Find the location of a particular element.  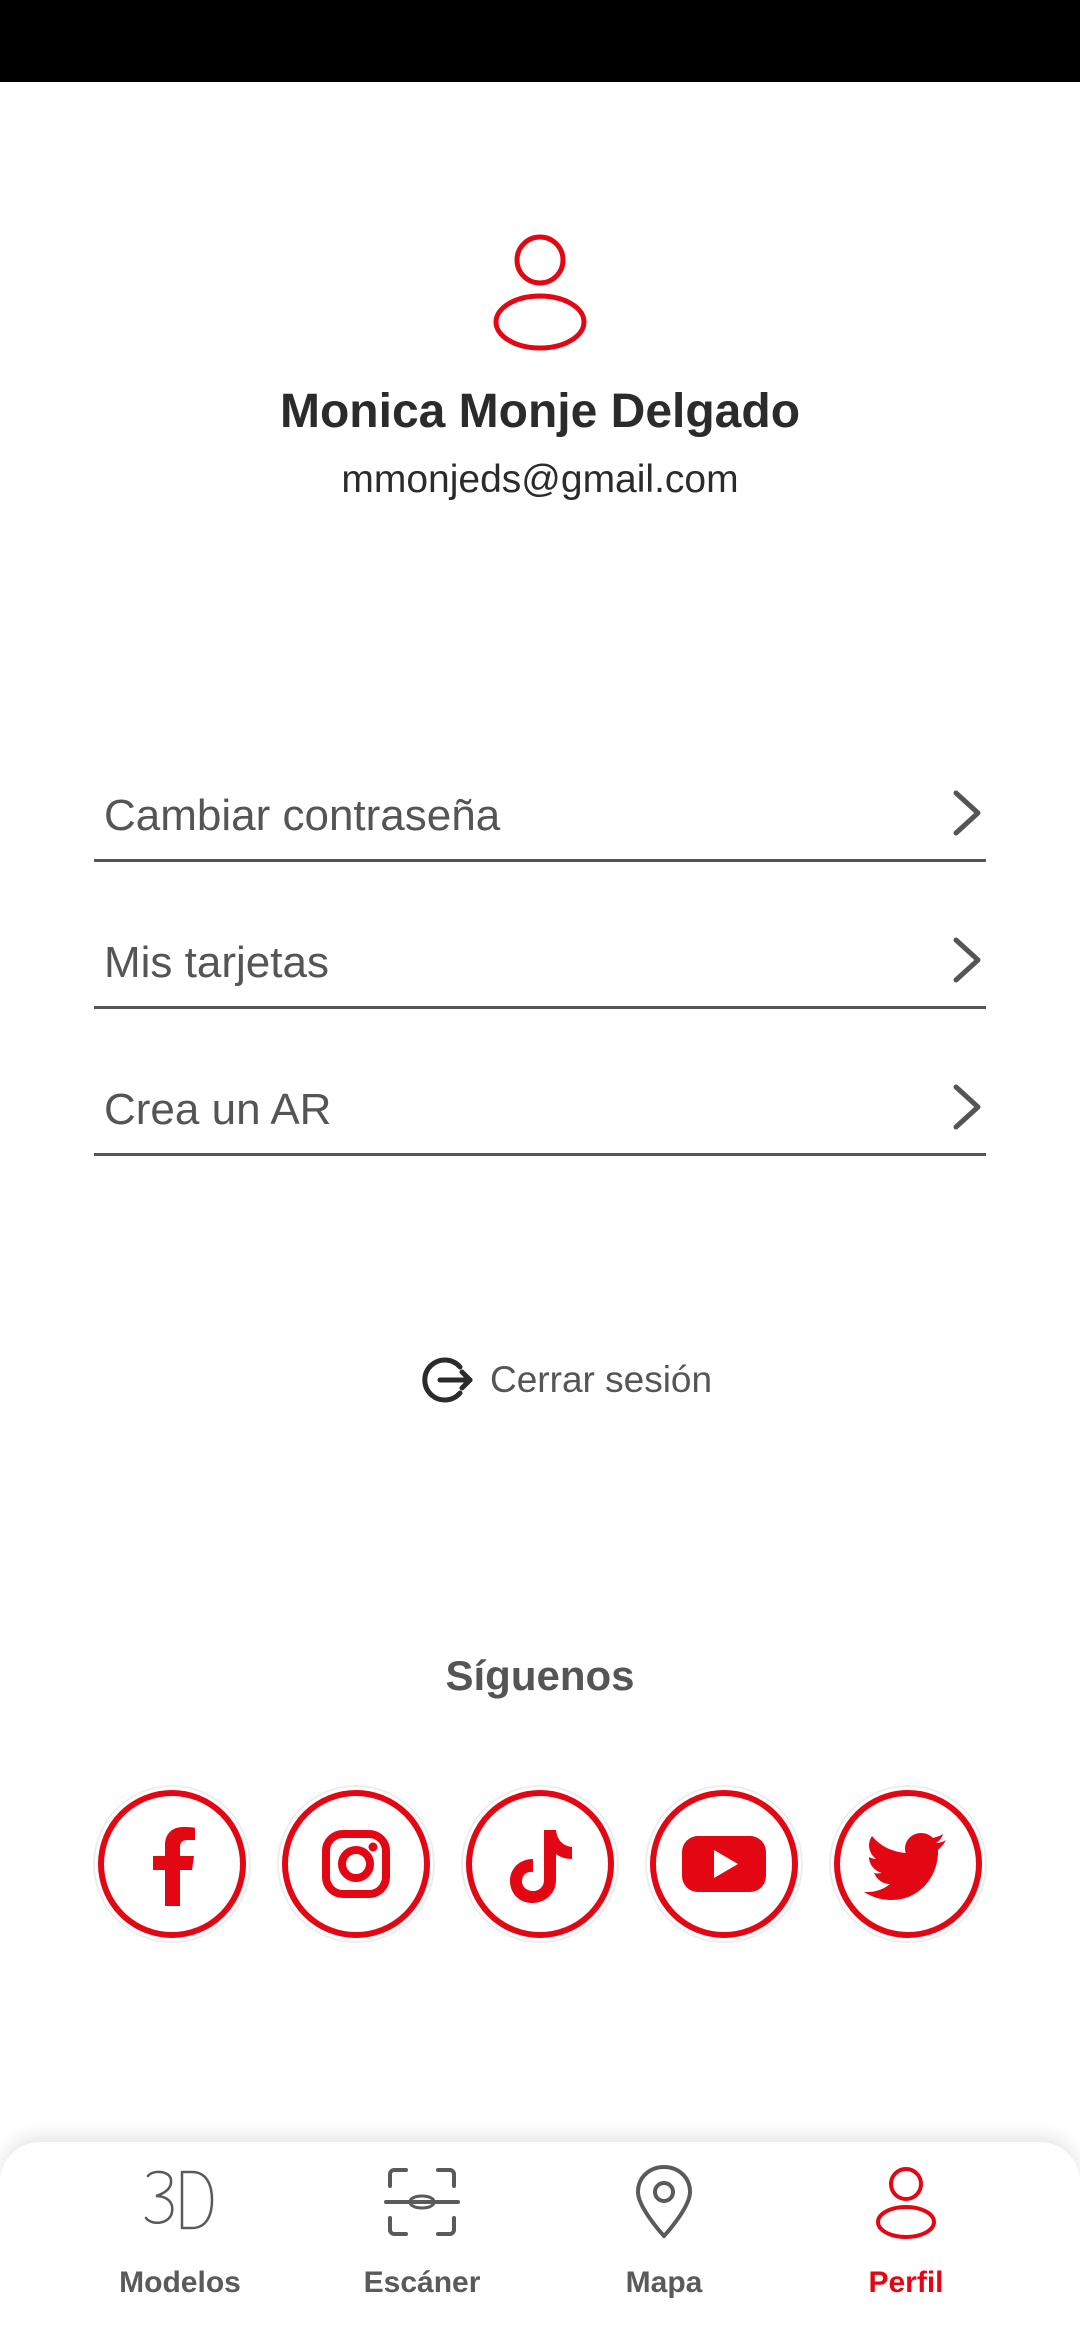

avatar-icon is located at coordinates (540, 292).